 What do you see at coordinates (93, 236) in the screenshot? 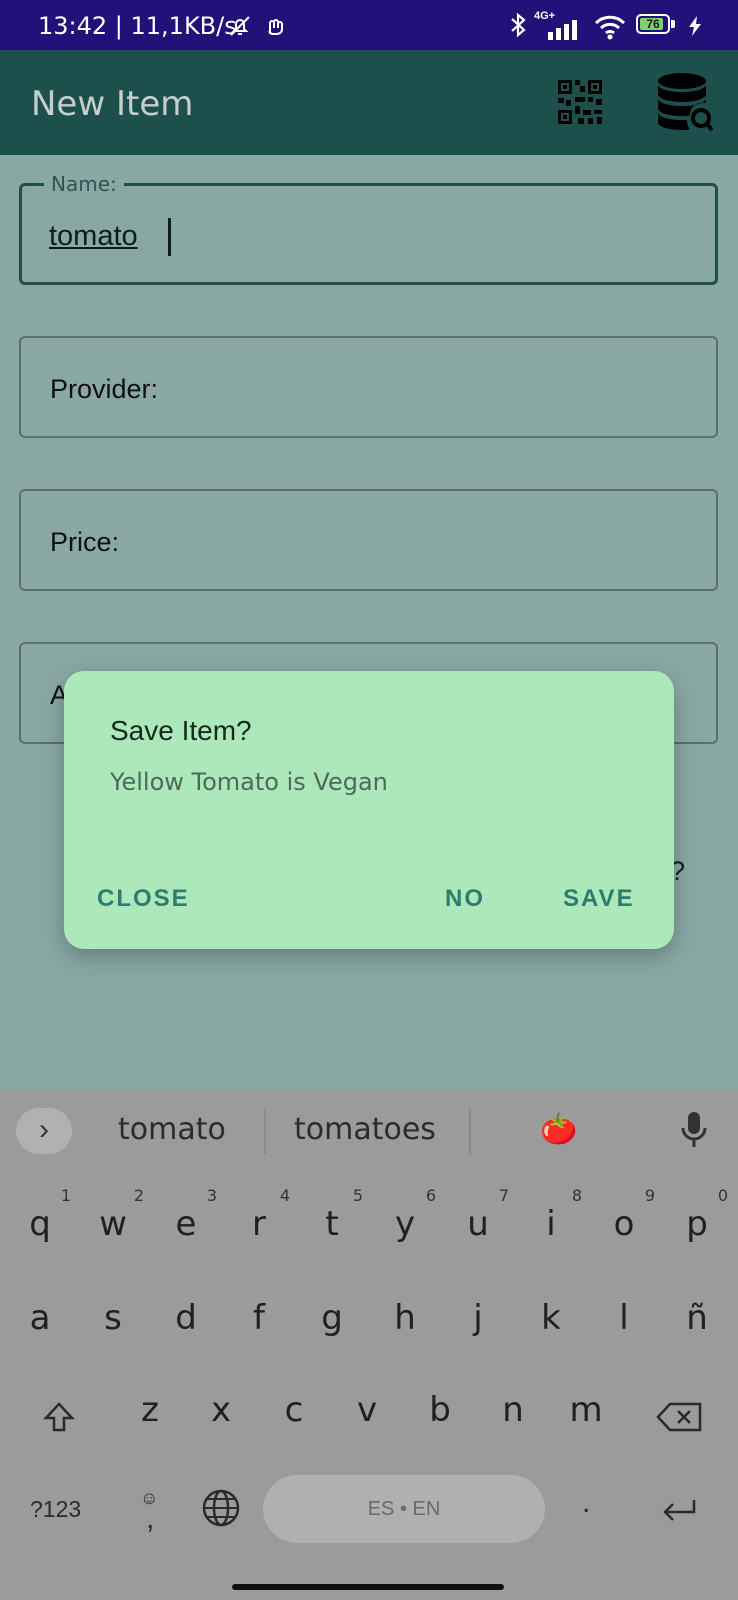
I see `name-input: tomato` at bounding box center [93, 236].